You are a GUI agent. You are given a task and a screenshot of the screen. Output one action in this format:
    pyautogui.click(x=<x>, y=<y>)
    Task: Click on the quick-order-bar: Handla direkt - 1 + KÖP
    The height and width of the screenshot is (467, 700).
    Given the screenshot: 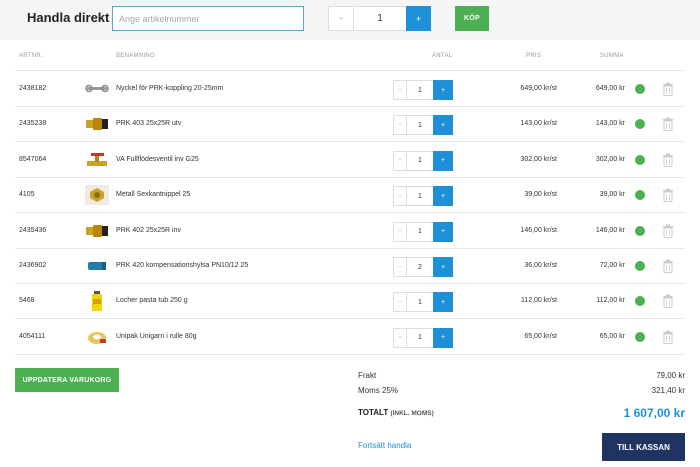 What is the action you would take?
    pyautogui.click(x=350, y=20)
    